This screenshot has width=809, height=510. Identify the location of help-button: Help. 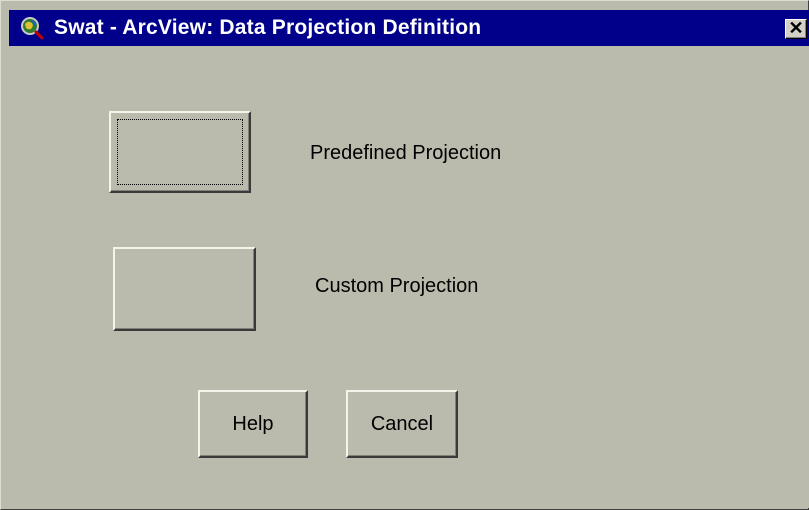
(253, 424).